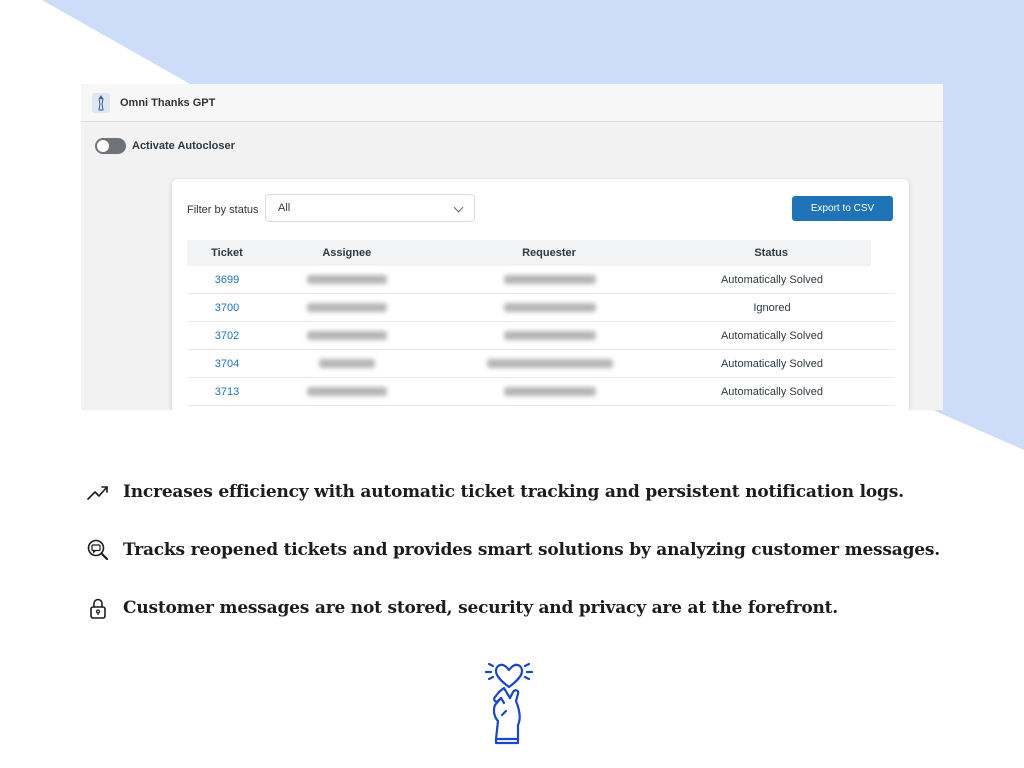  Describe the element at coordinates (370, 208) in the screenshot. I see `status-filter-select: All` at that location.